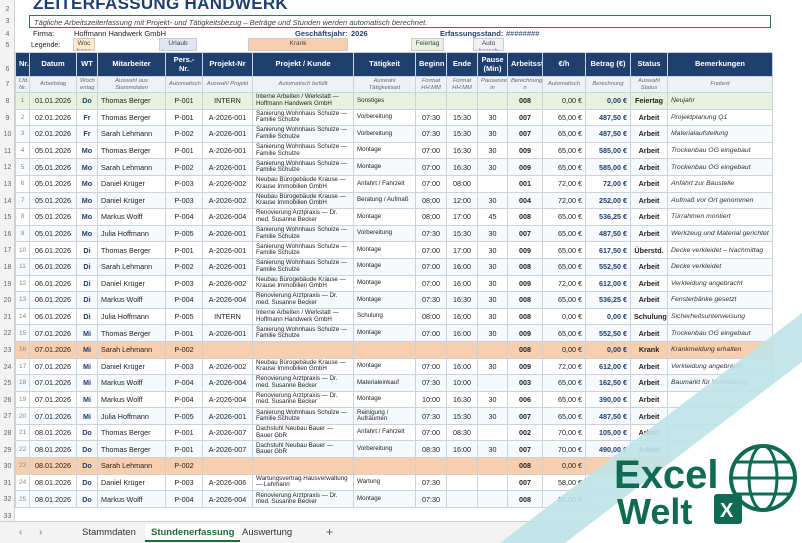 This screenshot has height=543, width=802. Describe the element at coordinates (131, 466) in the screenshot. I see `cell-ma: Sarah Lehmann` at that location.